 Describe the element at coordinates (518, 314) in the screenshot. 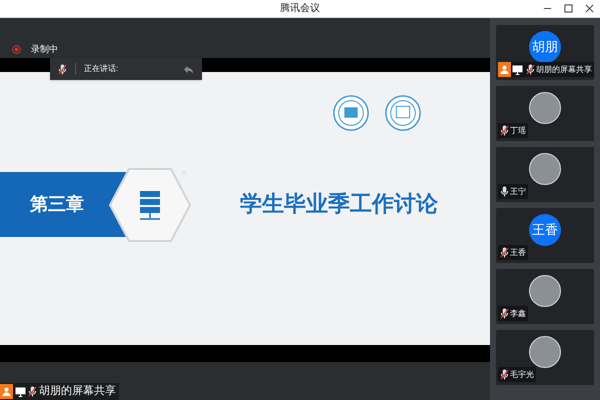

I see `participant-name: 李鑫` at that location.